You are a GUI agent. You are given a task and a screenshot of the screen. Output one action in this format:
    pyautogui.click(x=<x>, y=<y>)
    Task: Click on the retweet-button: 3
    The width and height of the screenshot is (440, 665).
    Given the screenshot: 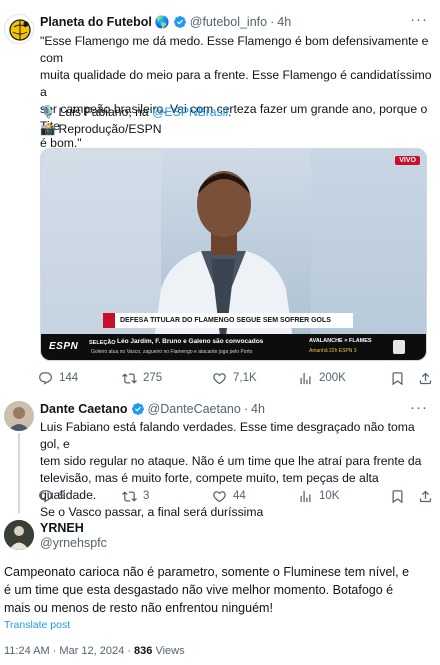 What is the action you would take?
    pyautogui.click(x=135, y=496)
    